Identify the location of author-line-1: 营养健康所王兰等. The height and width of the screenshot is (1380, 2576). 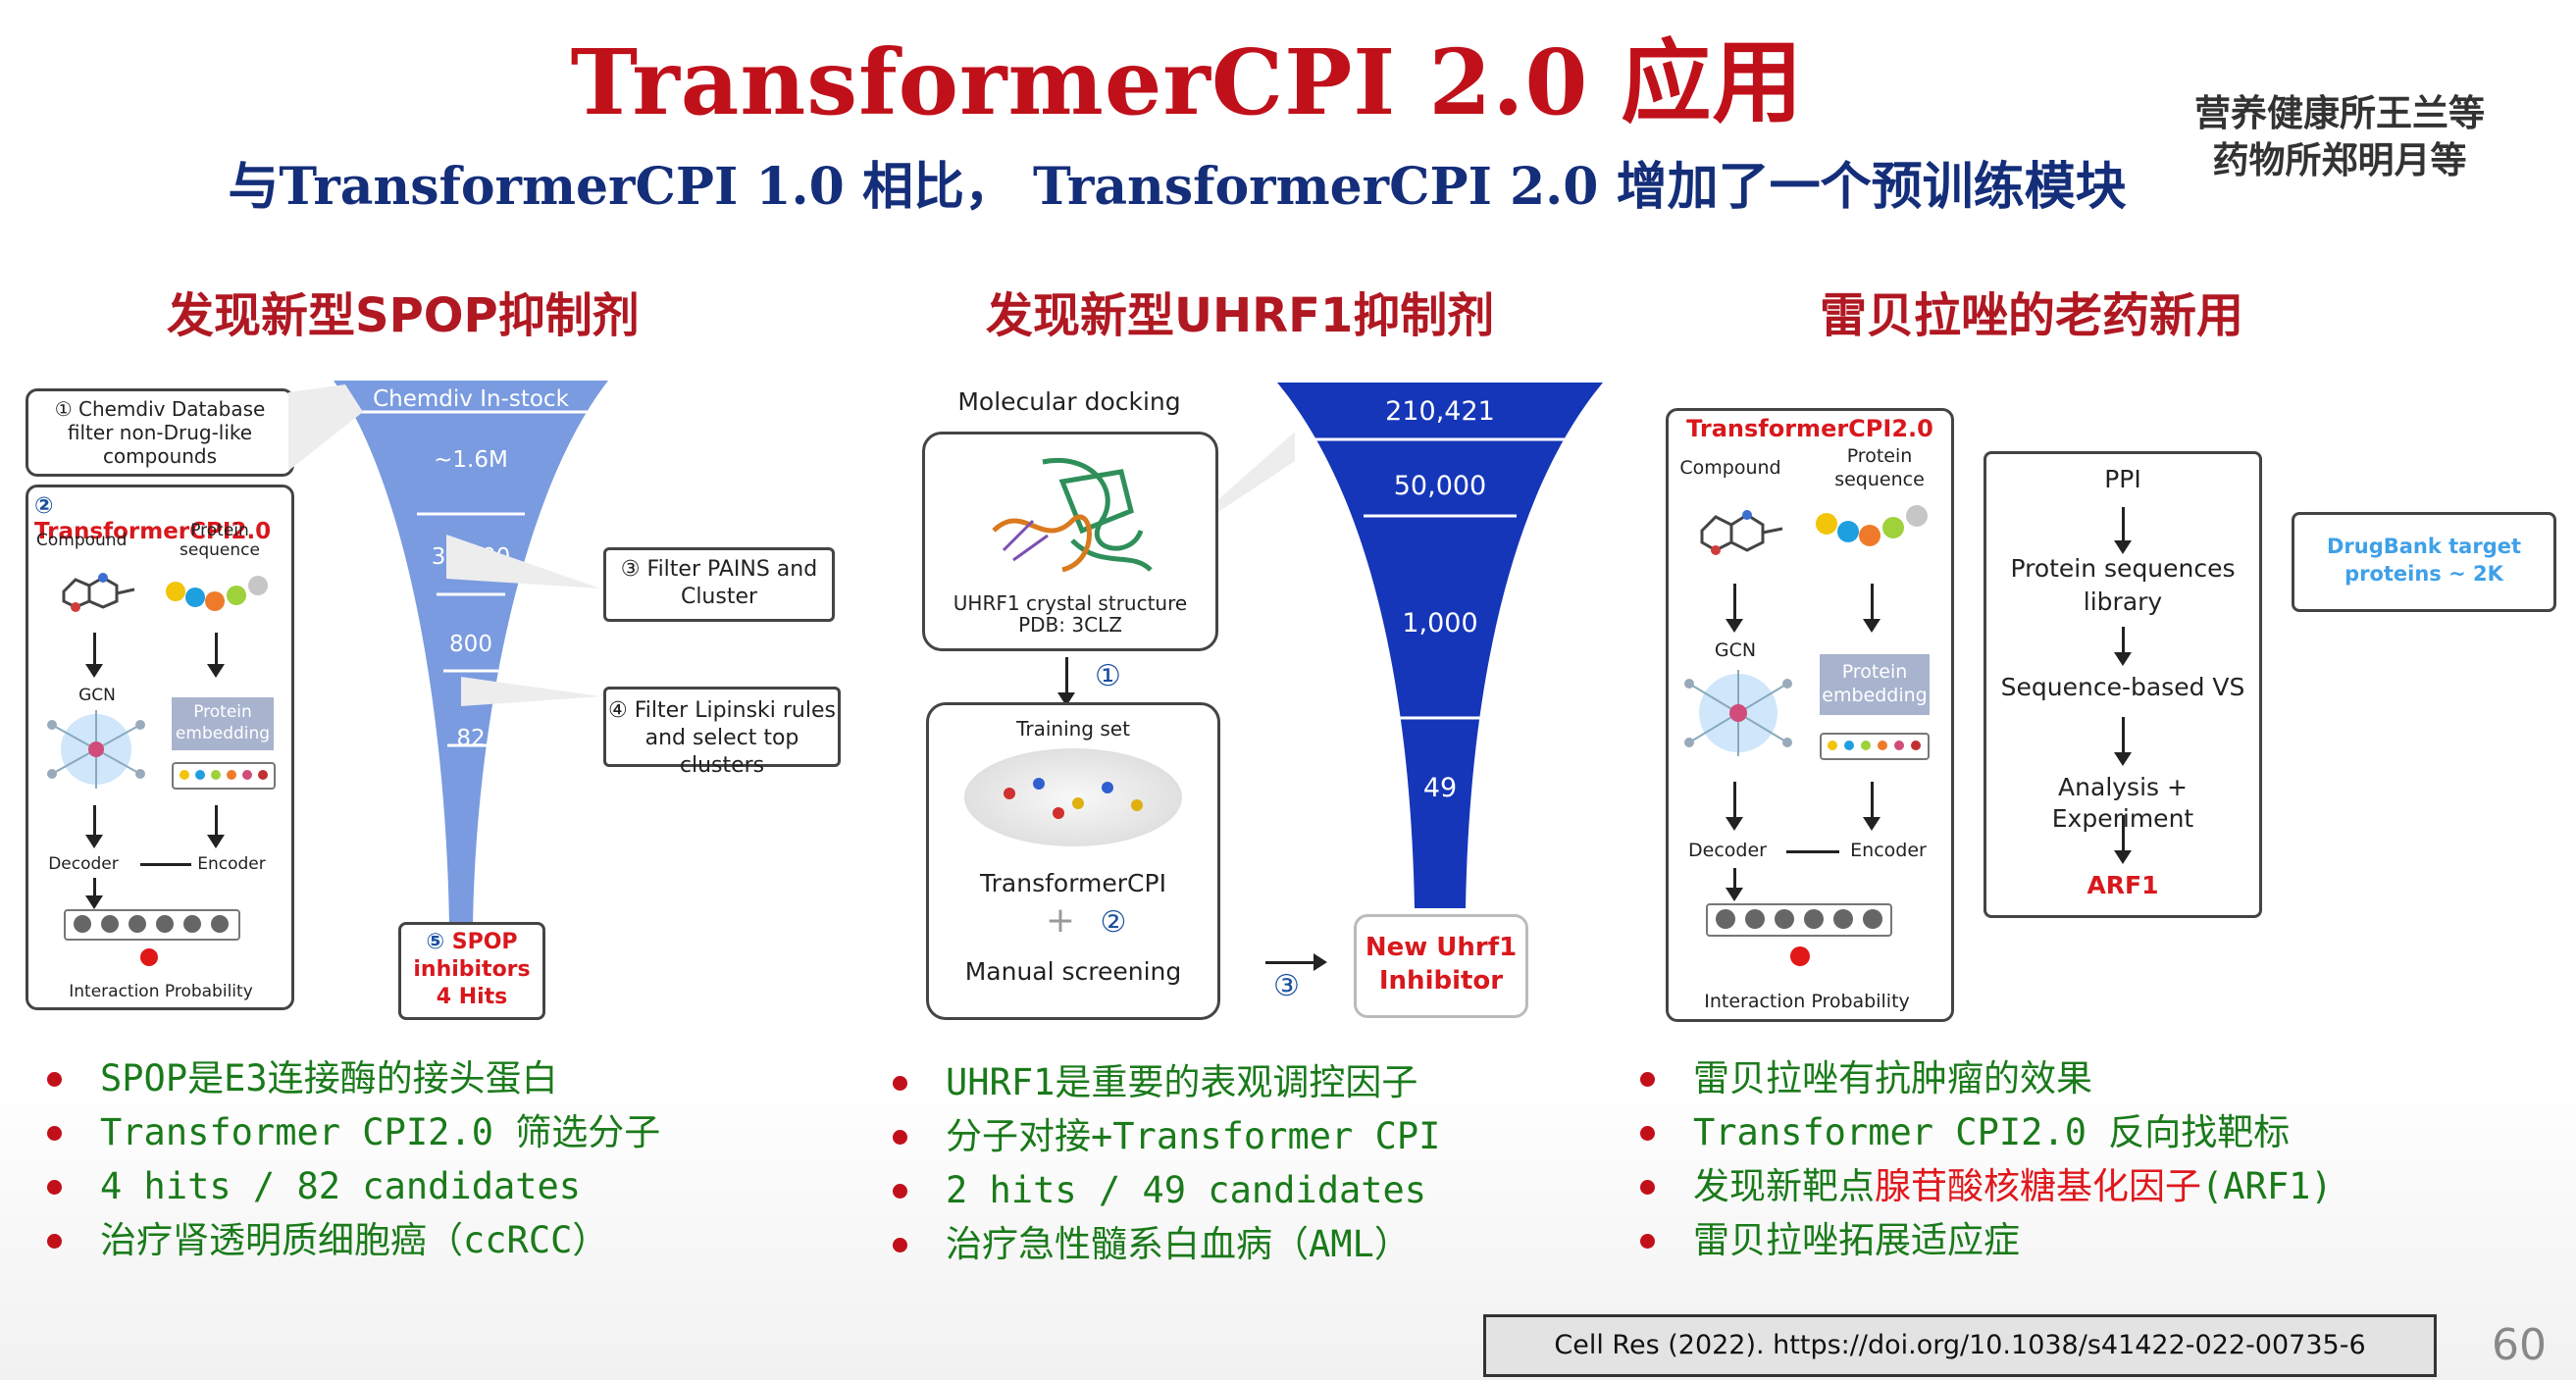
(2339, 113).